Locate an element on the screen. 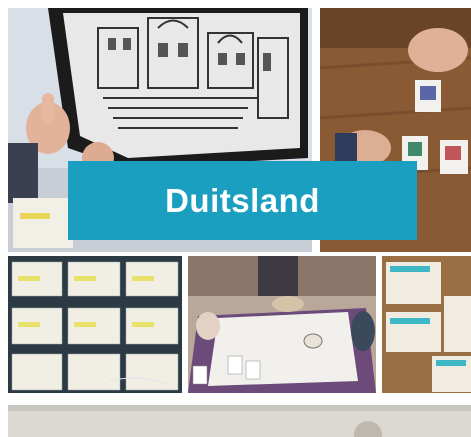 The height and width of the screenshot is (437, 471). worksheets-grid-photo is located at coordinates (95, 324).